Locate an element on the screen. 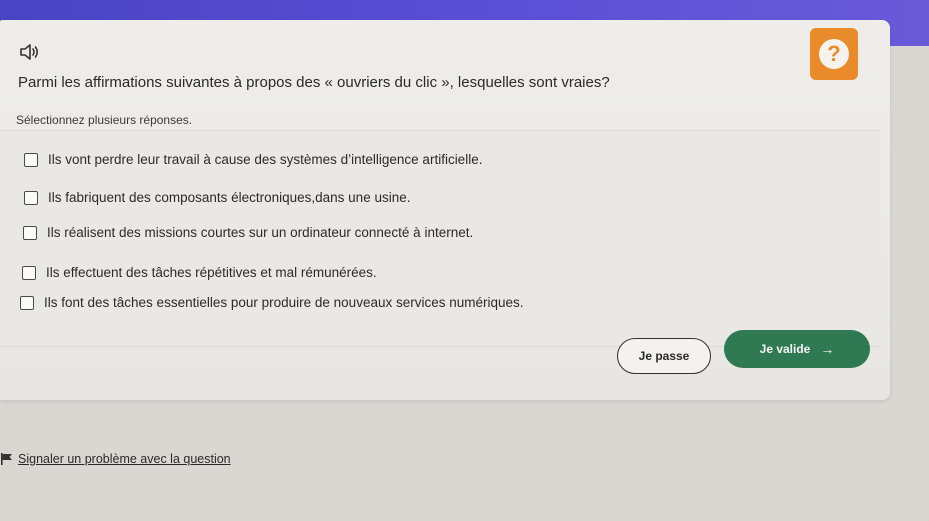 Image resolution: width=929 pixels, height=521 pixels. instruction-text: Sélectionnez plusieurs réponses. is located at coordinates (104, 120).